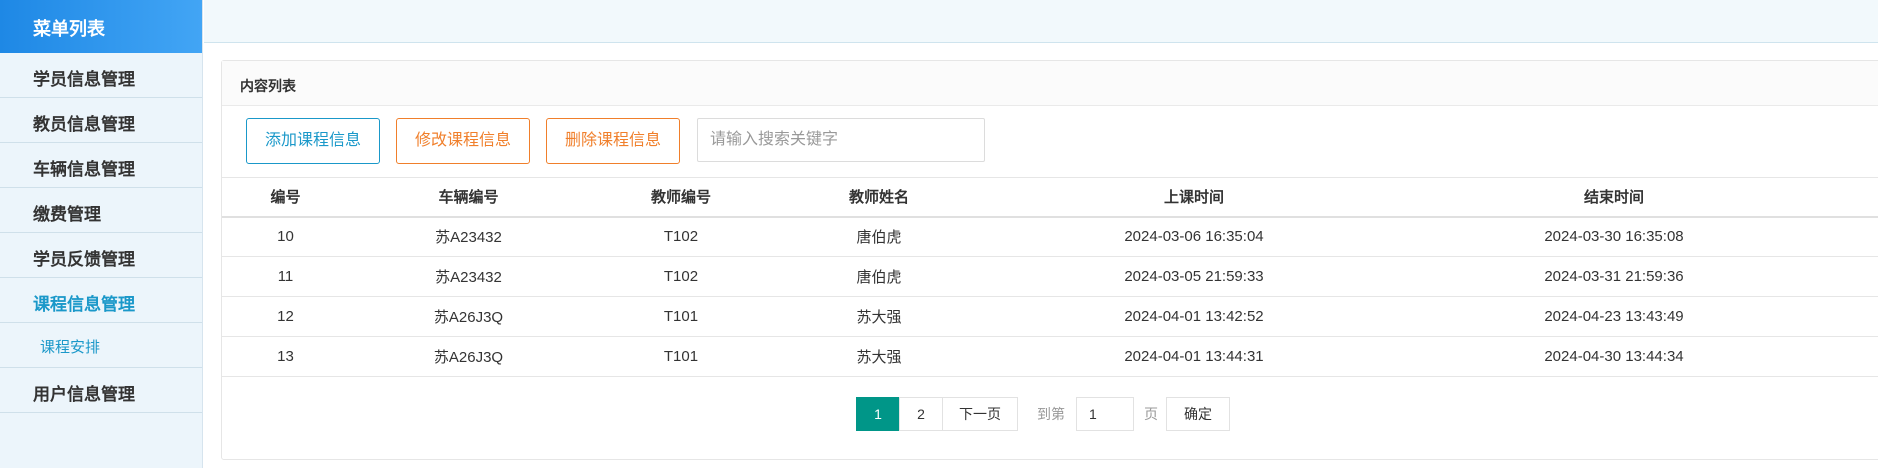  I want to click on add-course-button: 添加课程信息, so click(313, 141).